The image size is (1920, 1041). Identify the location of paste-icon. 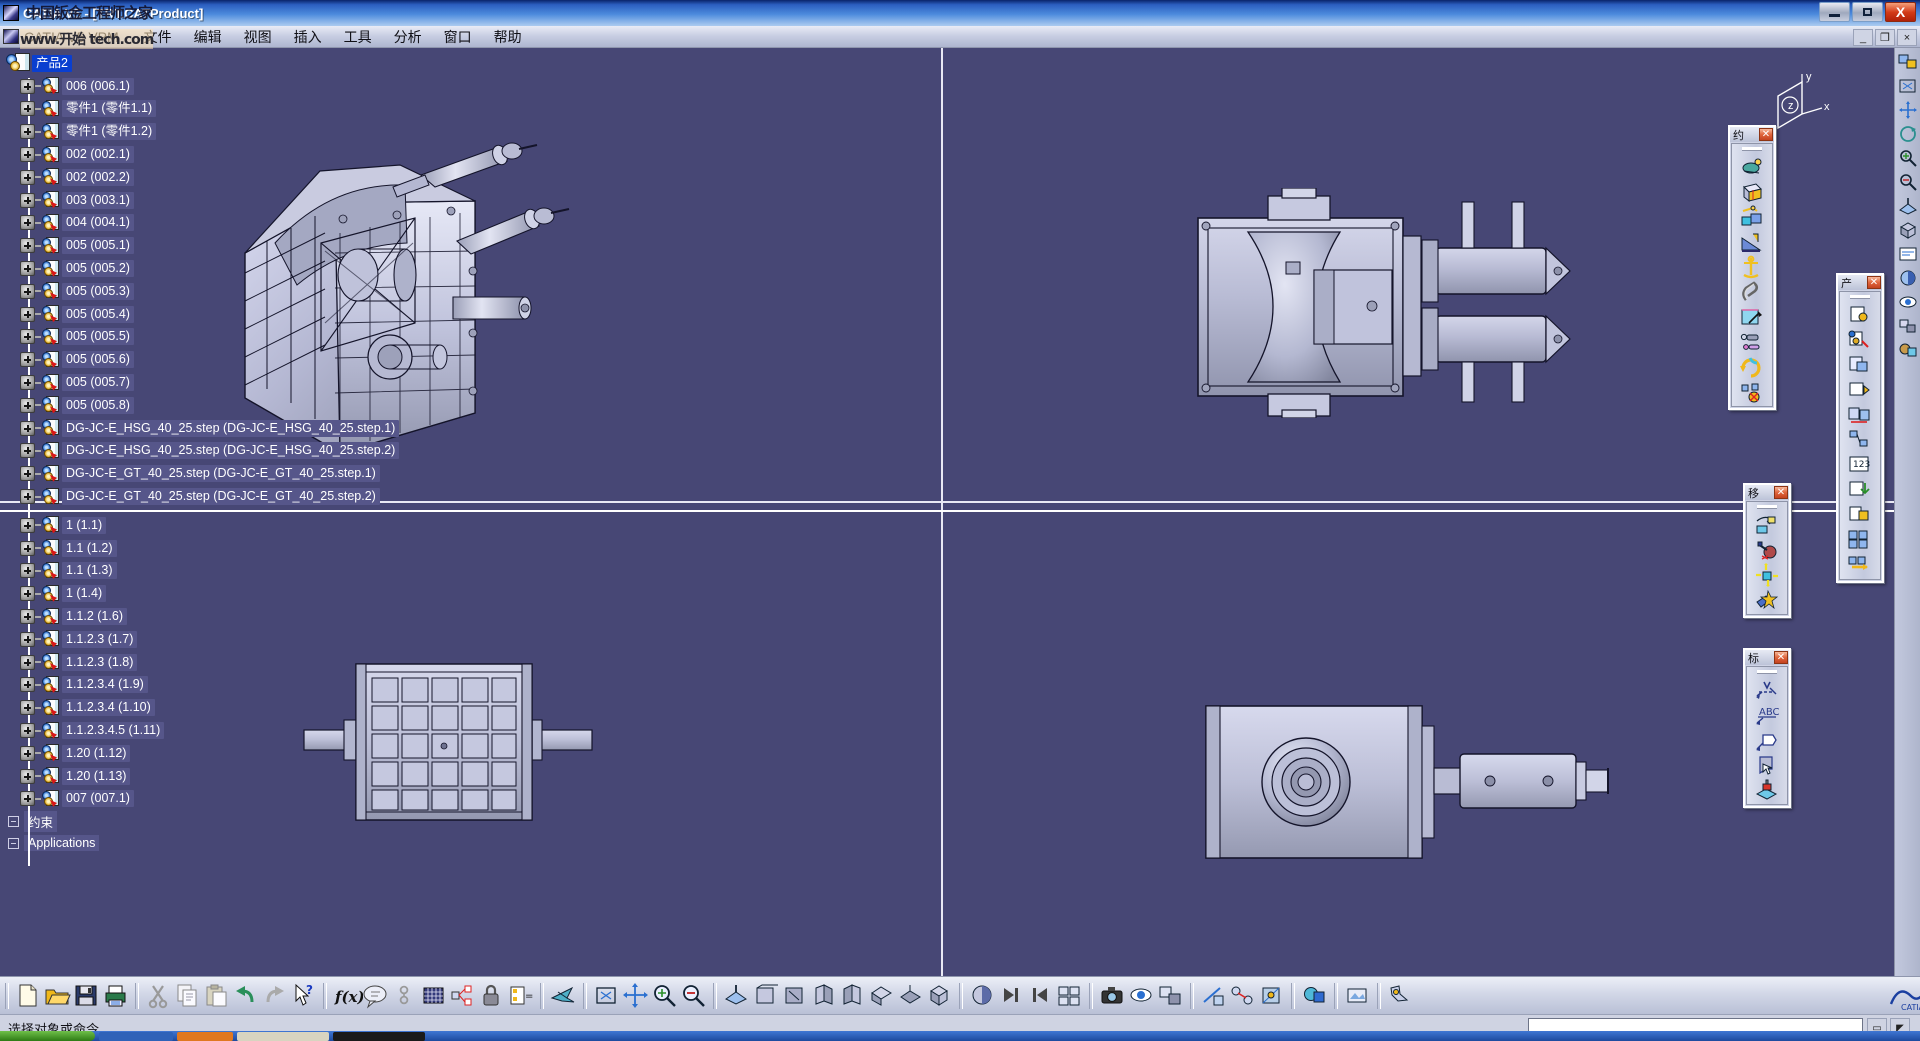
(216, 995).